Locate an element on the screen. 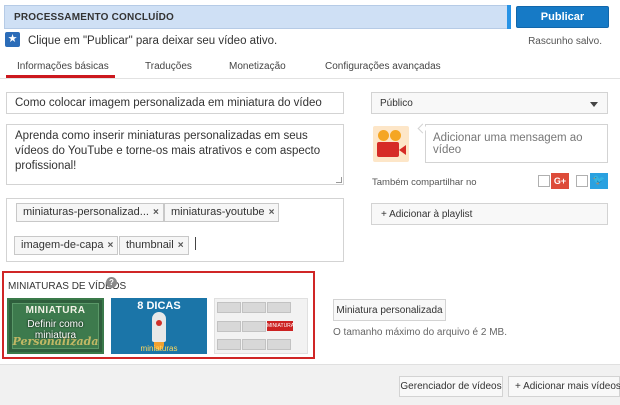 This screenshot has width=620, height=405. add-more-videos-button: + Adicionar mais vídeos is located at coordinates (564, 386).